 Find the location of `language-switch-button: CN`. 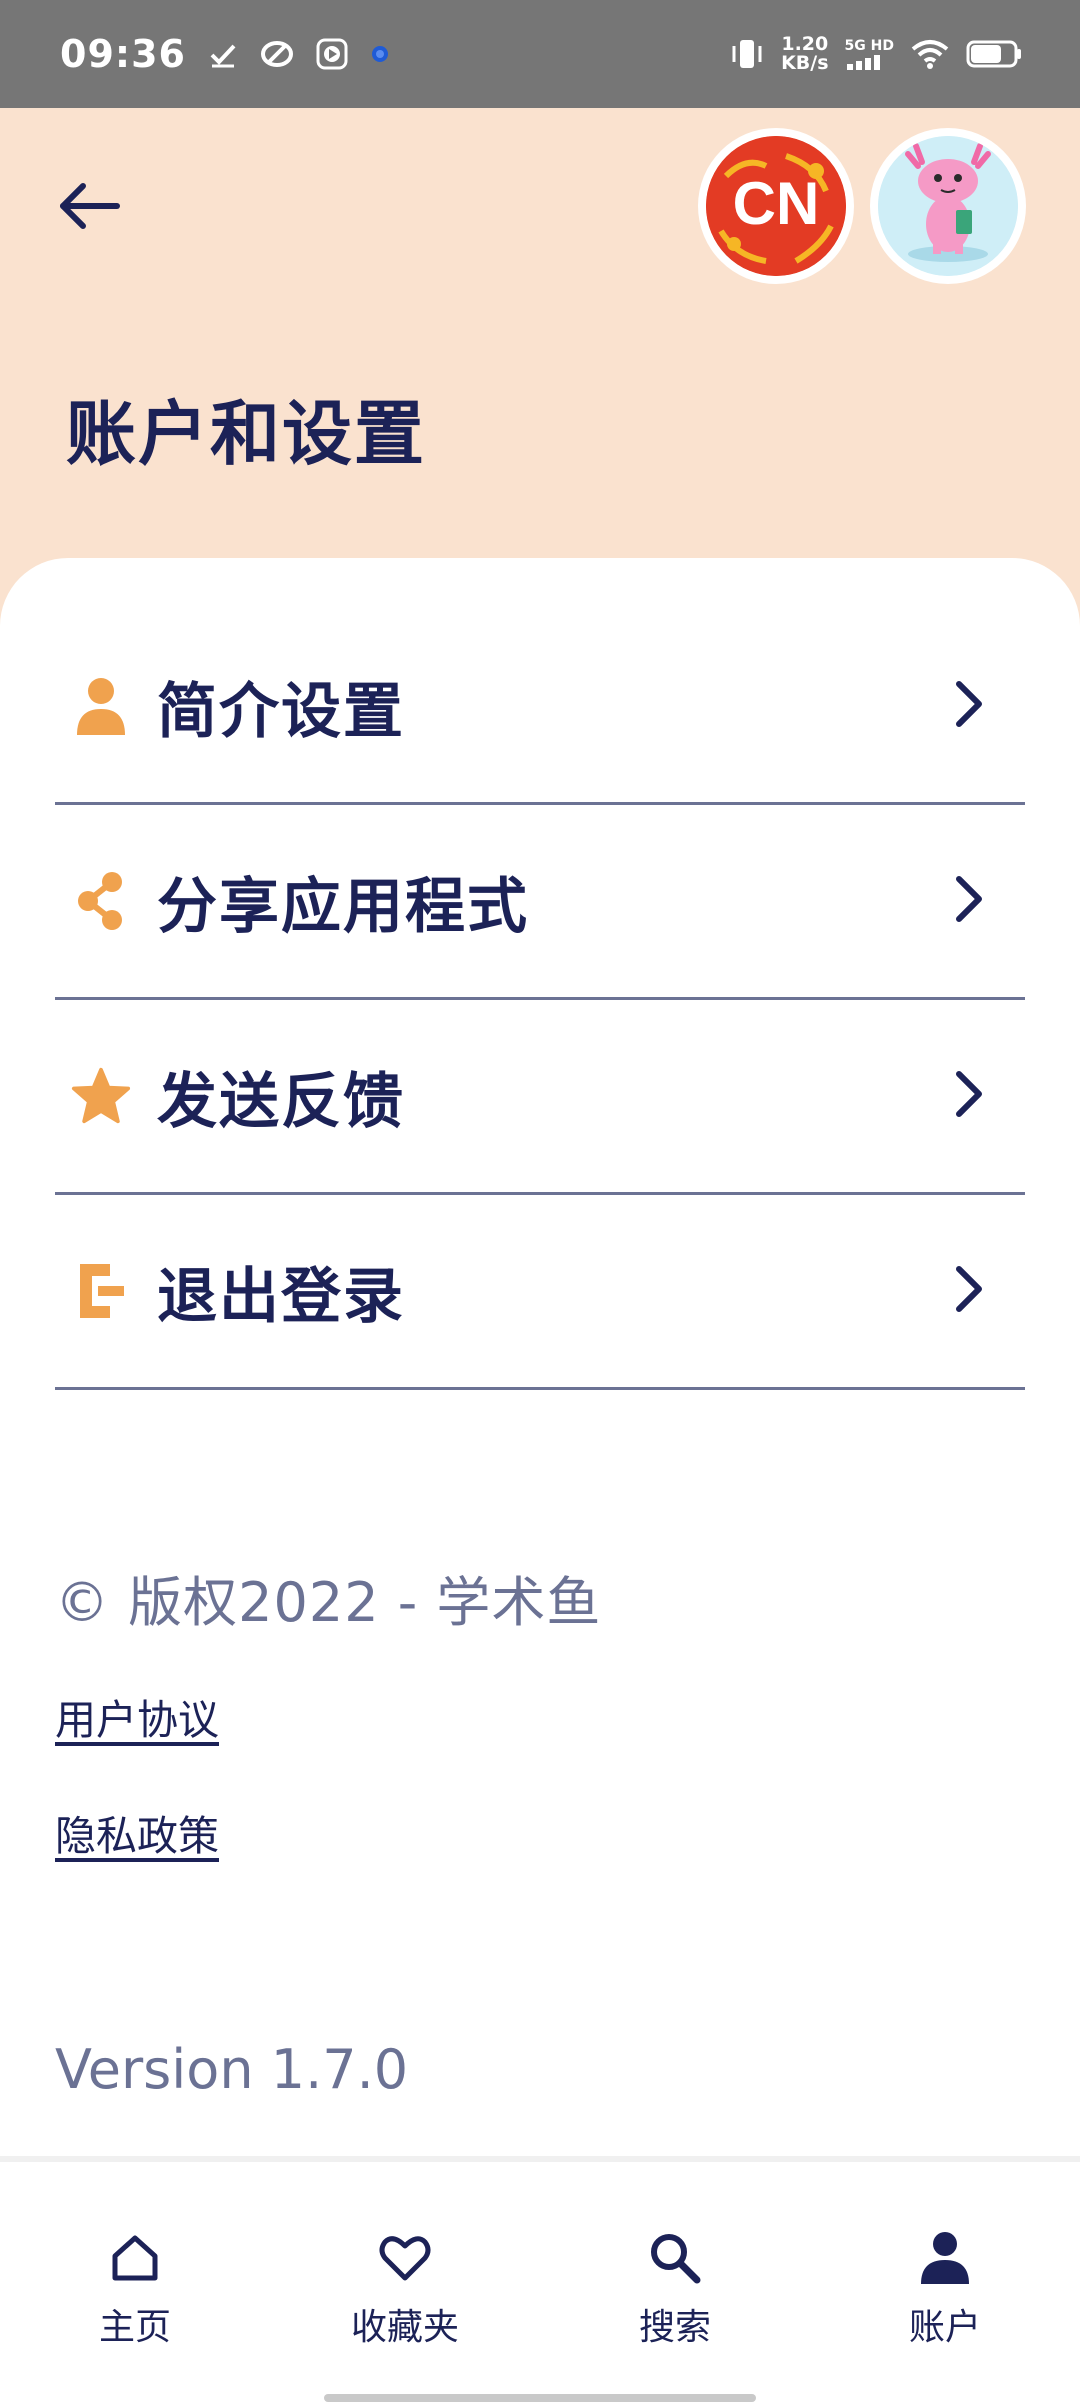

language-switch-button: CN is located at coordinates (776, 206).